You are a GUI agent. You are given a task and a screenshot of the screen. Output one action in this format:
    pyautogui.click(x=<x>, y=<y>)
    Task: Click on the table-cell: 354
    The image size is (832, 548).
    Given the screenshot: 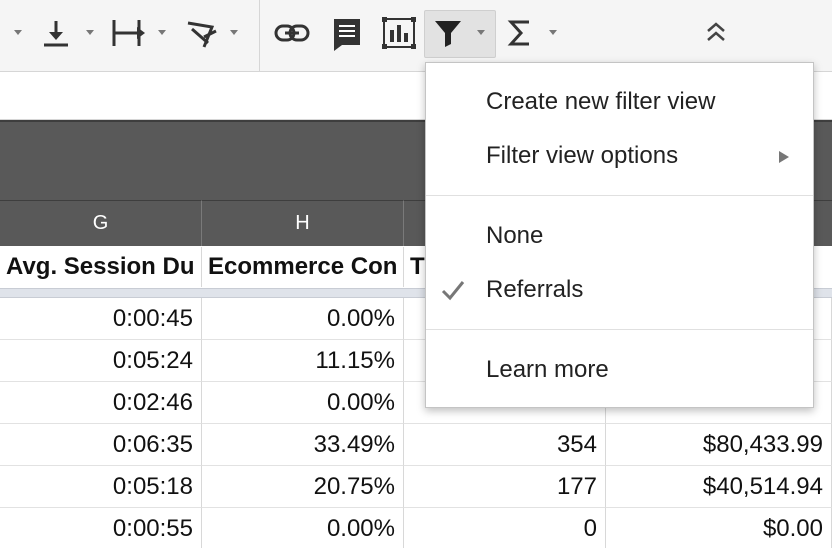 What is the action you would take?
    pyautogui.click(x=505, y=445)
    